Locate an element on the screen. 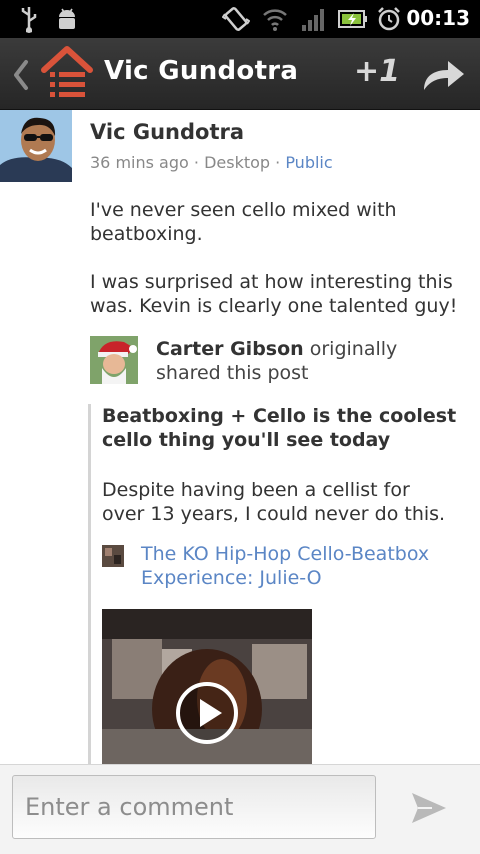 The width and height of the screenshot is (480, 854). send-icon is located at coordinates (429, 808).